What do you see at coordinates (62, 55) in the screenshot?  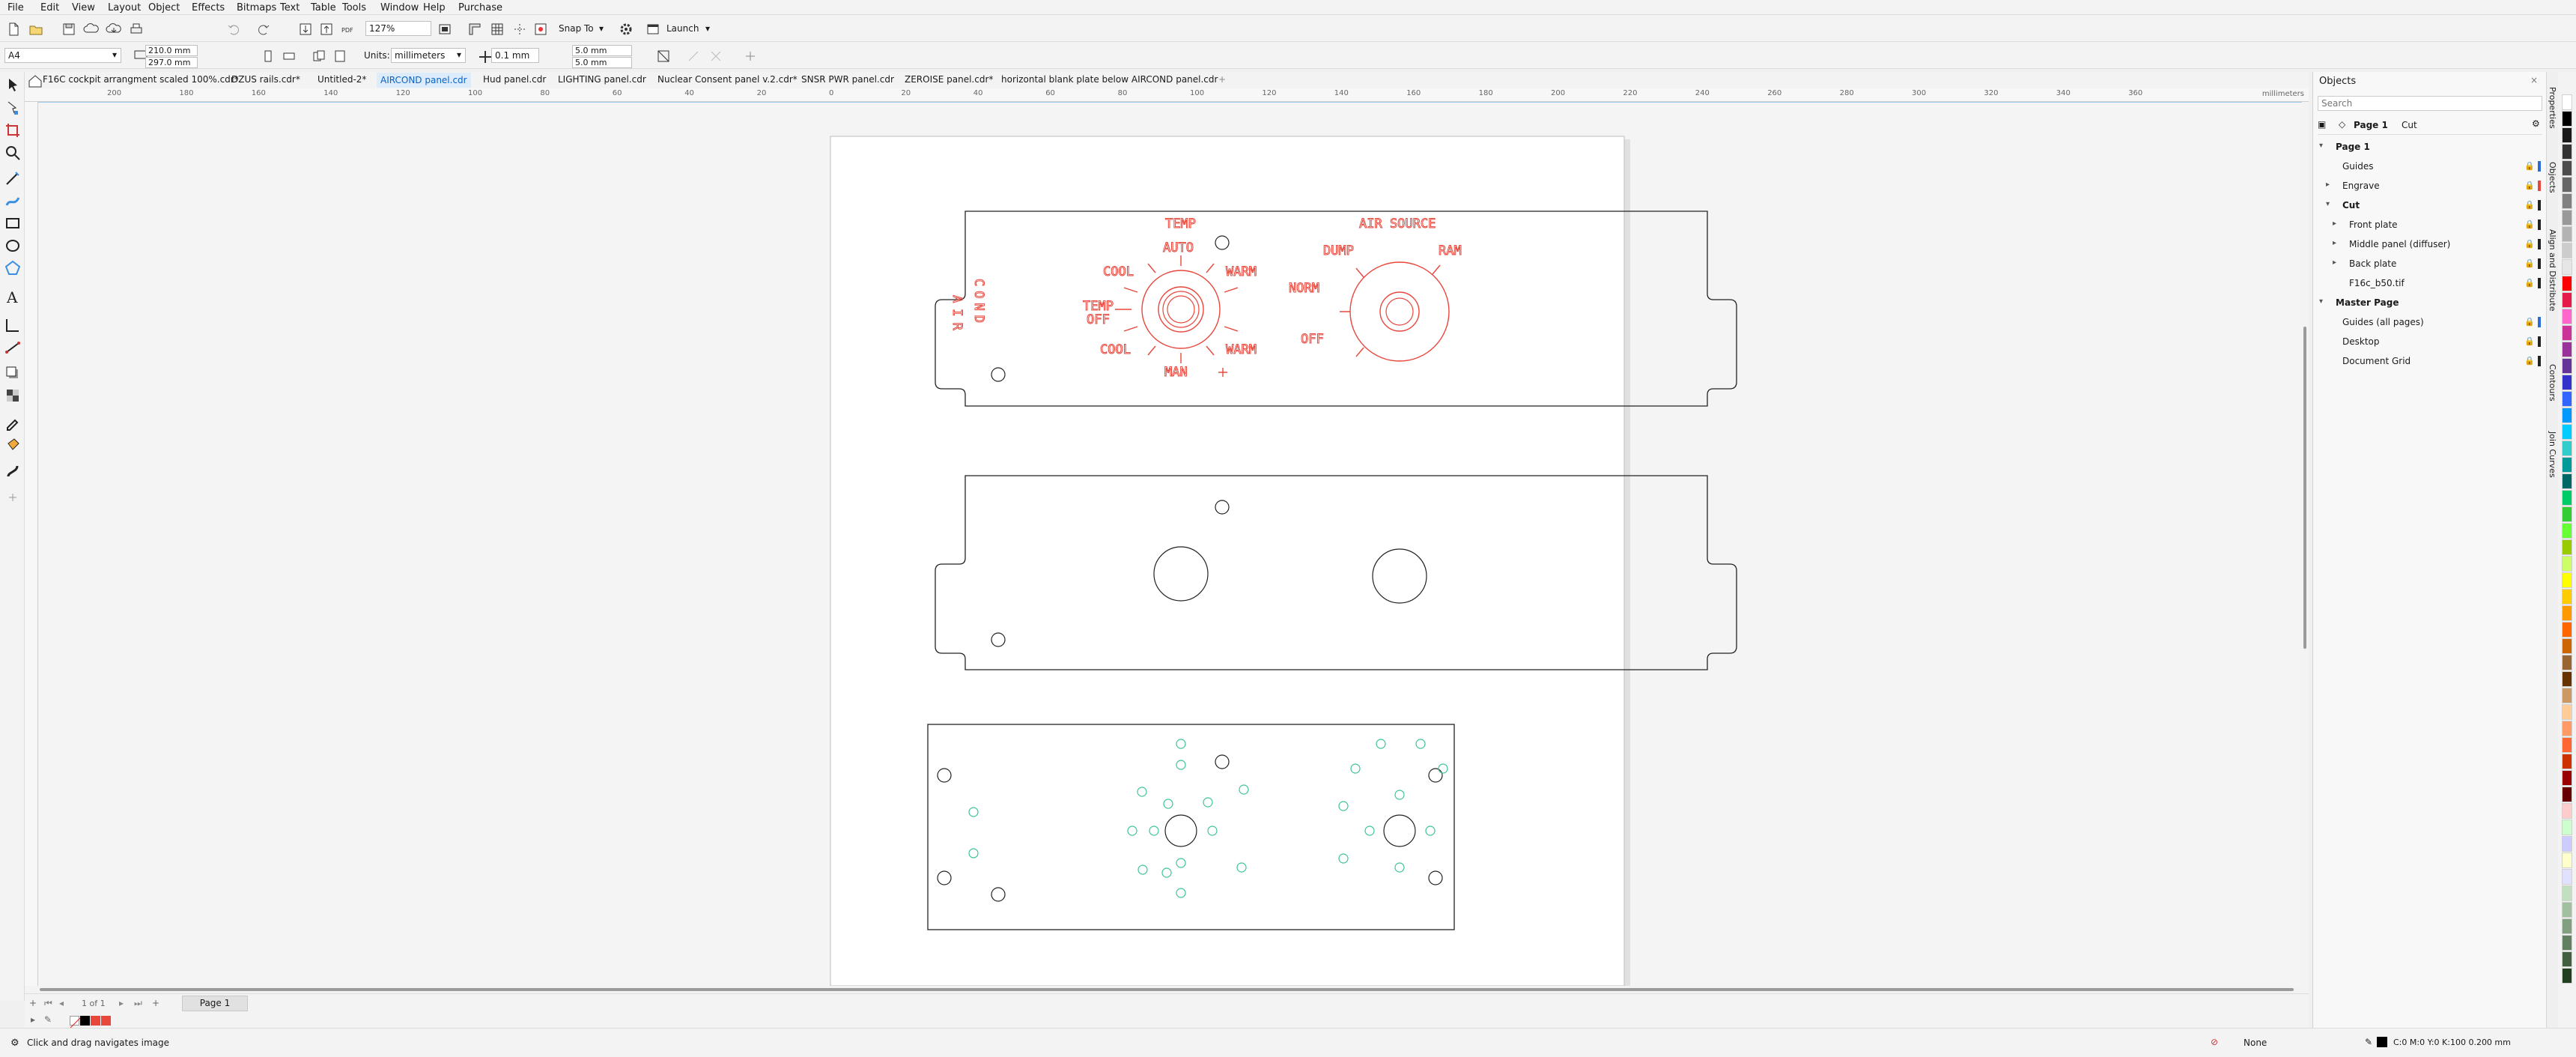 I see `page-size-select: A4` at bounding box center [62, 55].